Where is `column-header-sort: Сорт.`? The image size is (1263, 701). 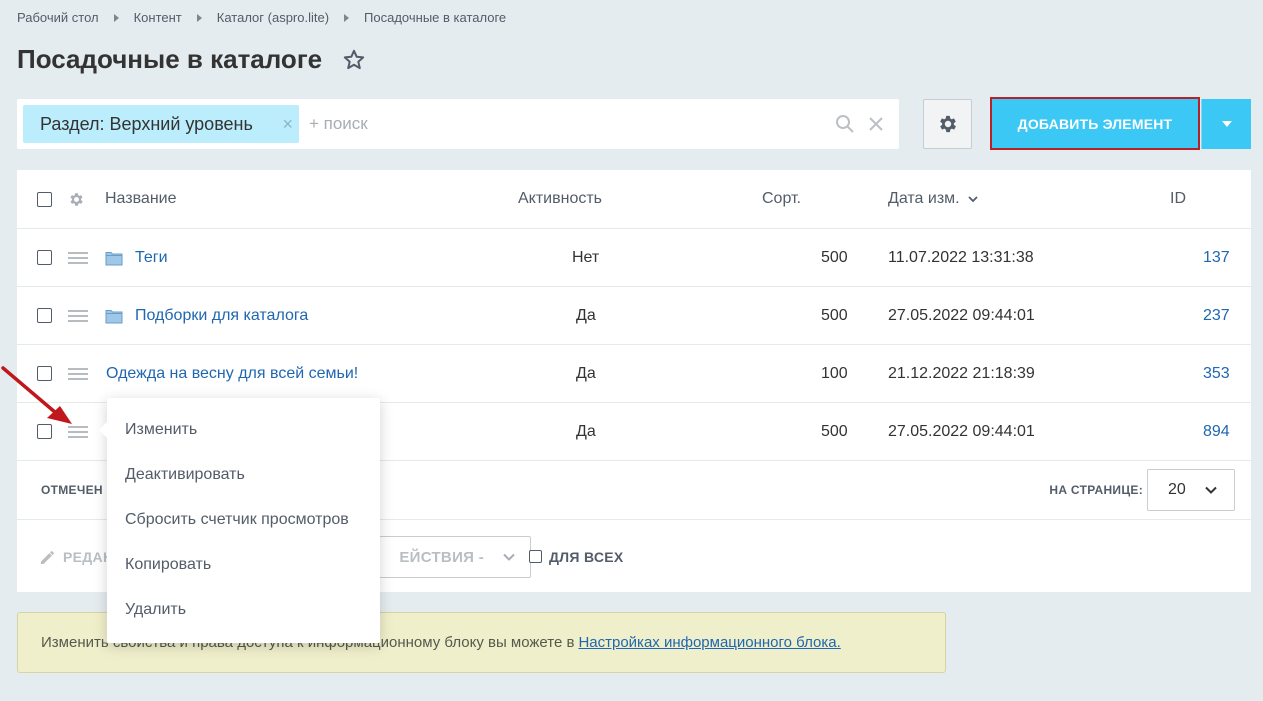
column-header-sort: Сорт. is located at coordinates (781, 199).